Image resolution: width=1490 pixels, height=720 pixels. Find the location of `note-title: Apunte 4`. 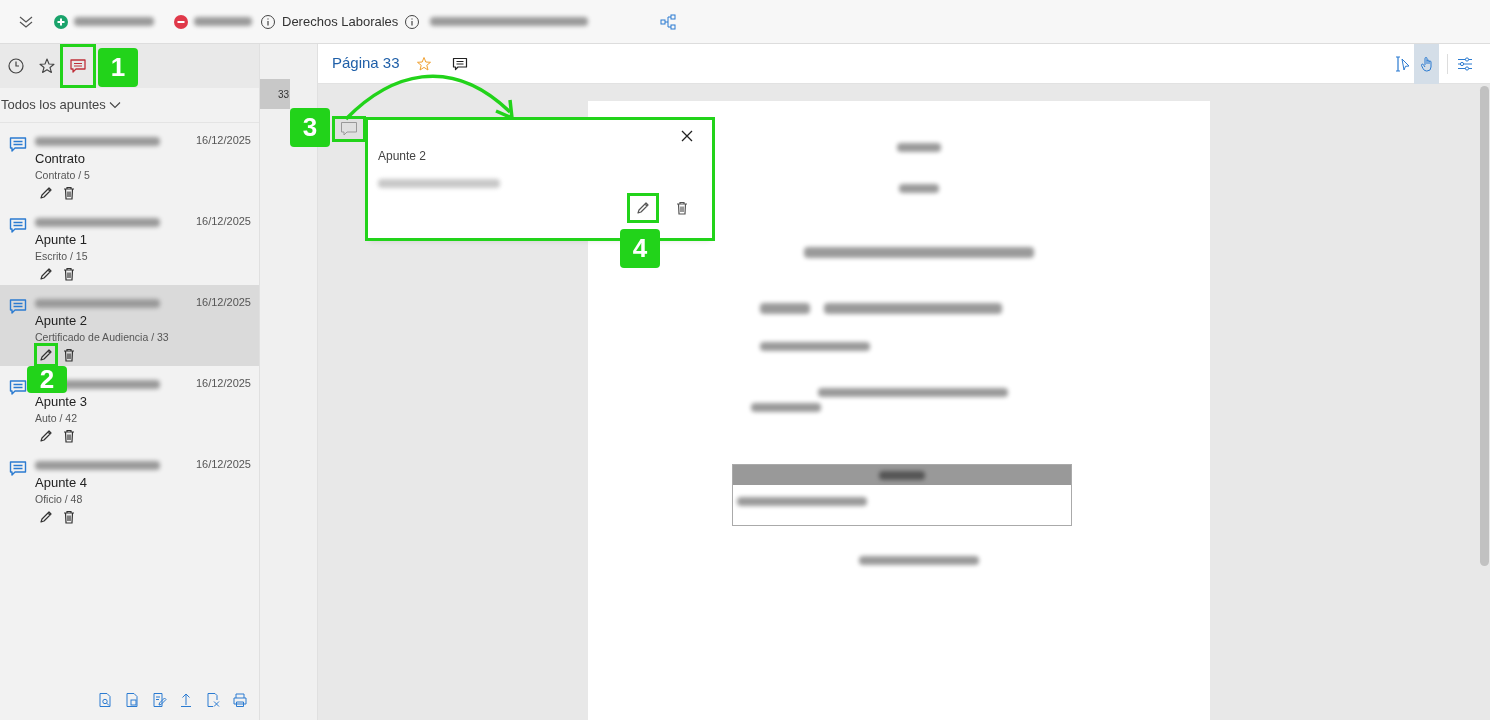

note-title: Apunte 4 is located at coordinates (62, 483).